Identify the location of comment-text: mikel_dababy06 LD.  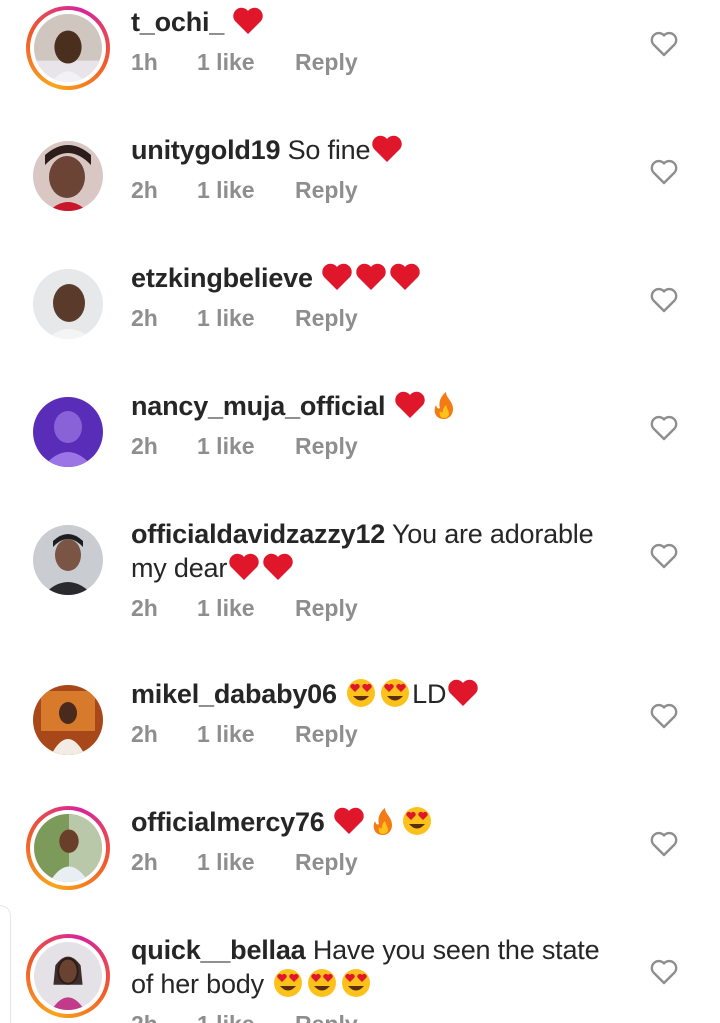
(376, 694).